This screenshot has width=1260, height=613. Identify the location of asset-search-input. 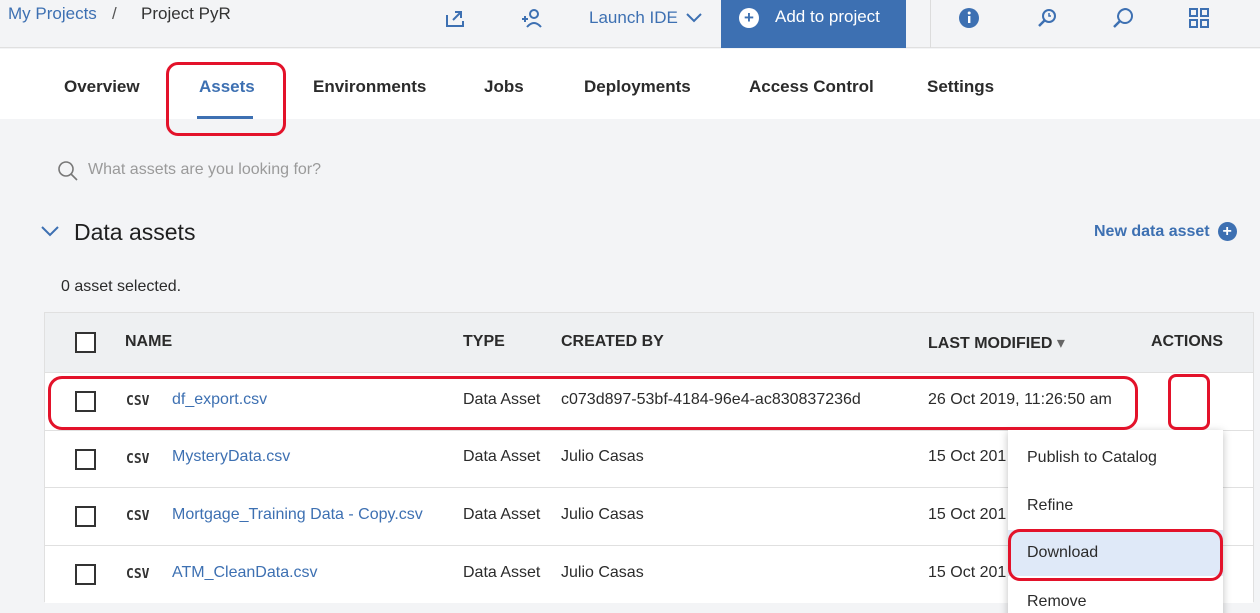
(338, 170).